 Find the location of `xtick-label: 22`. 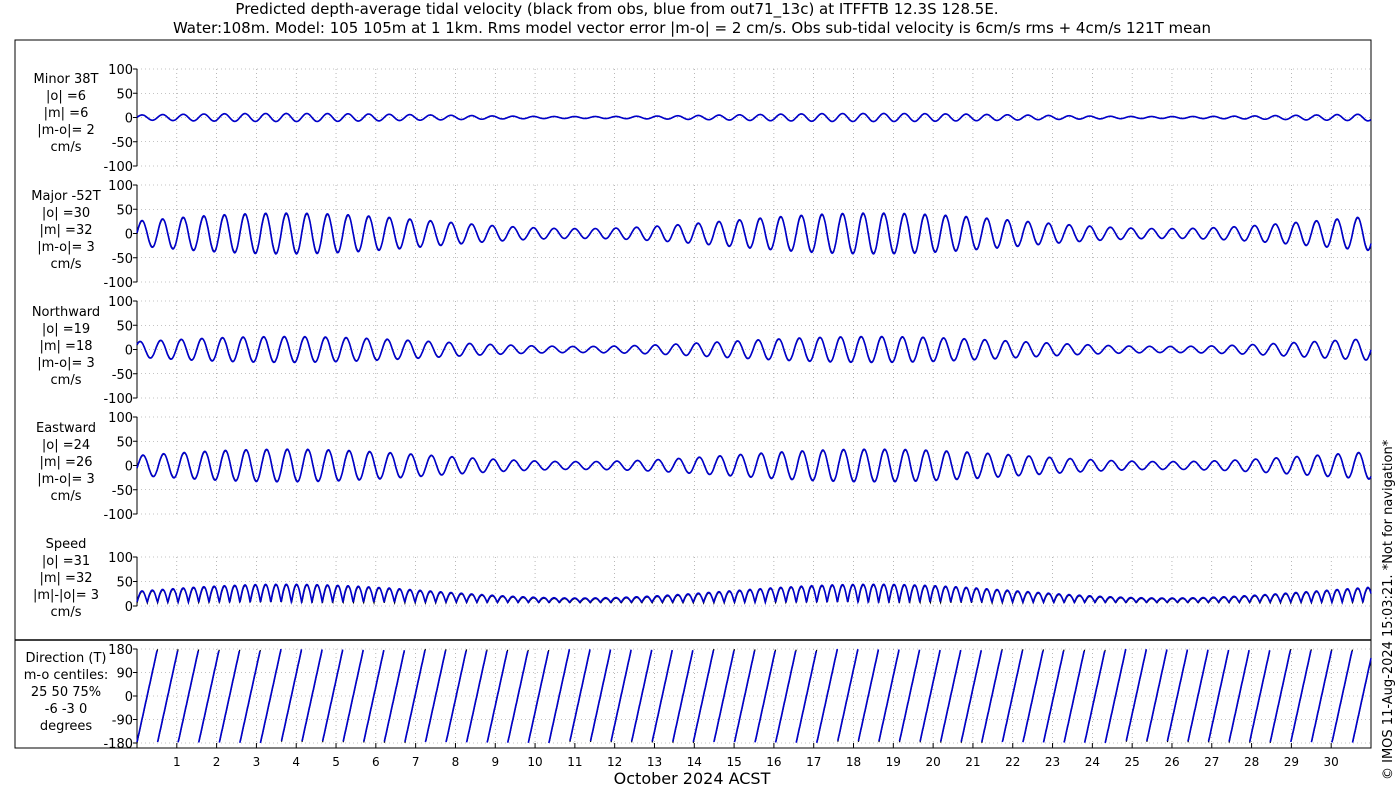

xtick-label: 22 is located at coordinates (1012, 762).